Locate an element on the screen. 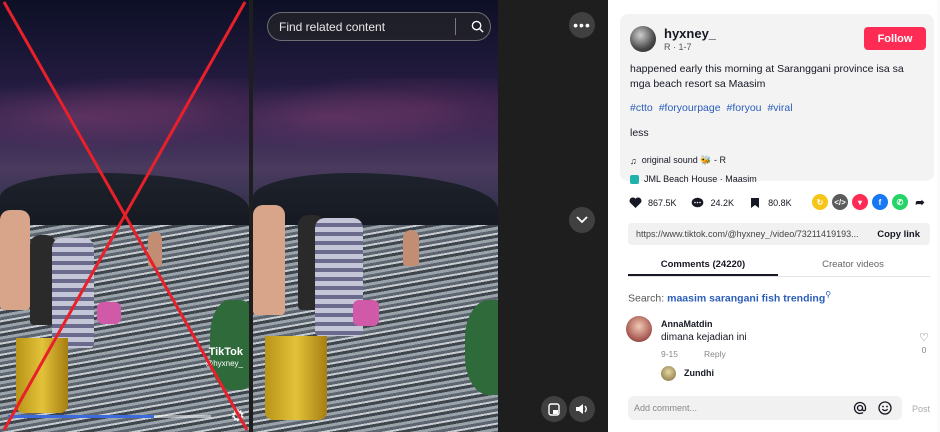  less-toggle: less is located at coordinates (639, 133).